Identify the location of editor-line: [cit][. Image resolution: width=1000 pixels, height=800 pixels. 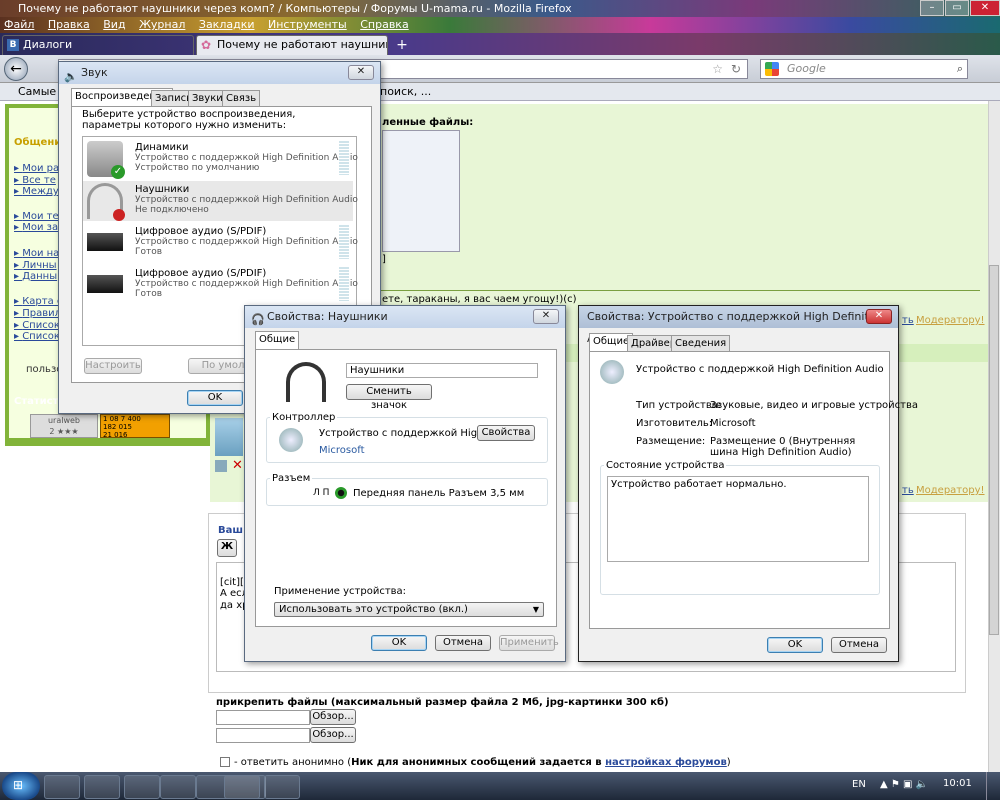
(232, 582).